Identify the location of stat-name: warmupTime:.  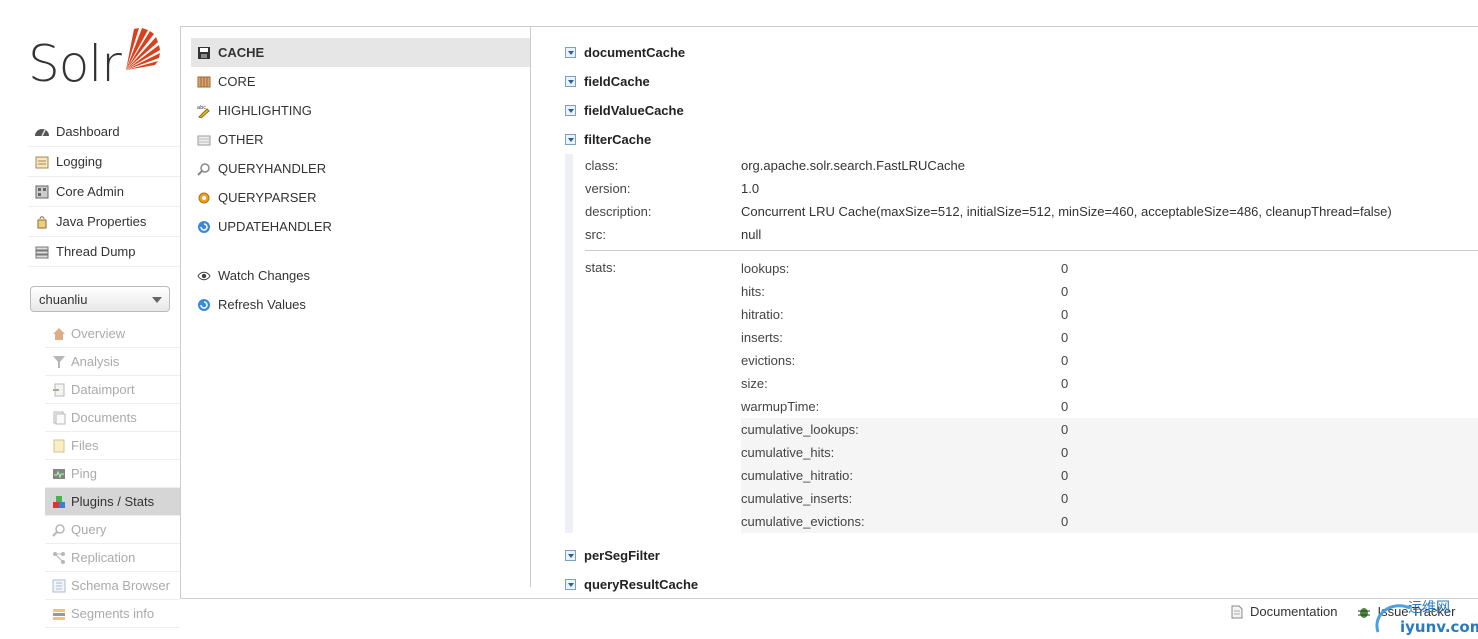
(780, 406).